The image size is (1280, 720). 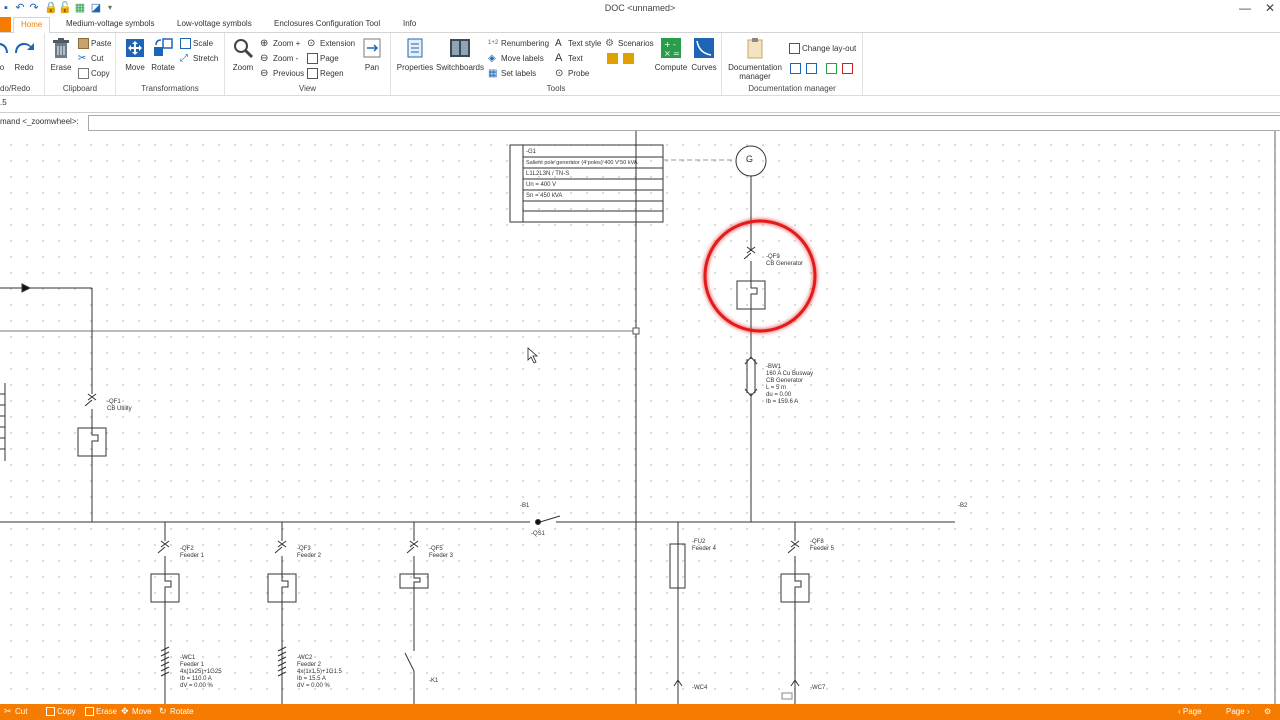 I want to click on g1-system: L1L2L3N / TN-S, so click(x=548, y=174).